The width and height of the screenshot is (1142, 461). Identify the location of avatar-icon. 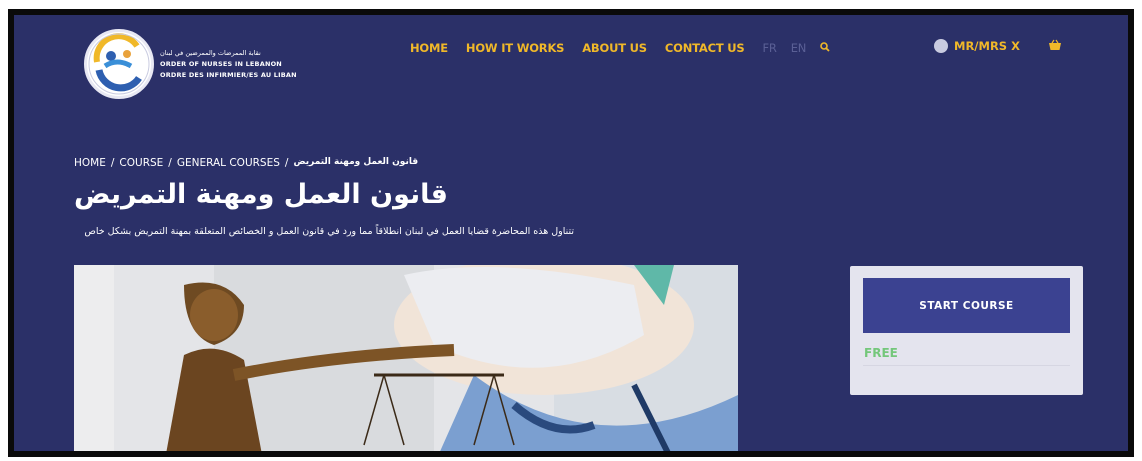
(941, 46).